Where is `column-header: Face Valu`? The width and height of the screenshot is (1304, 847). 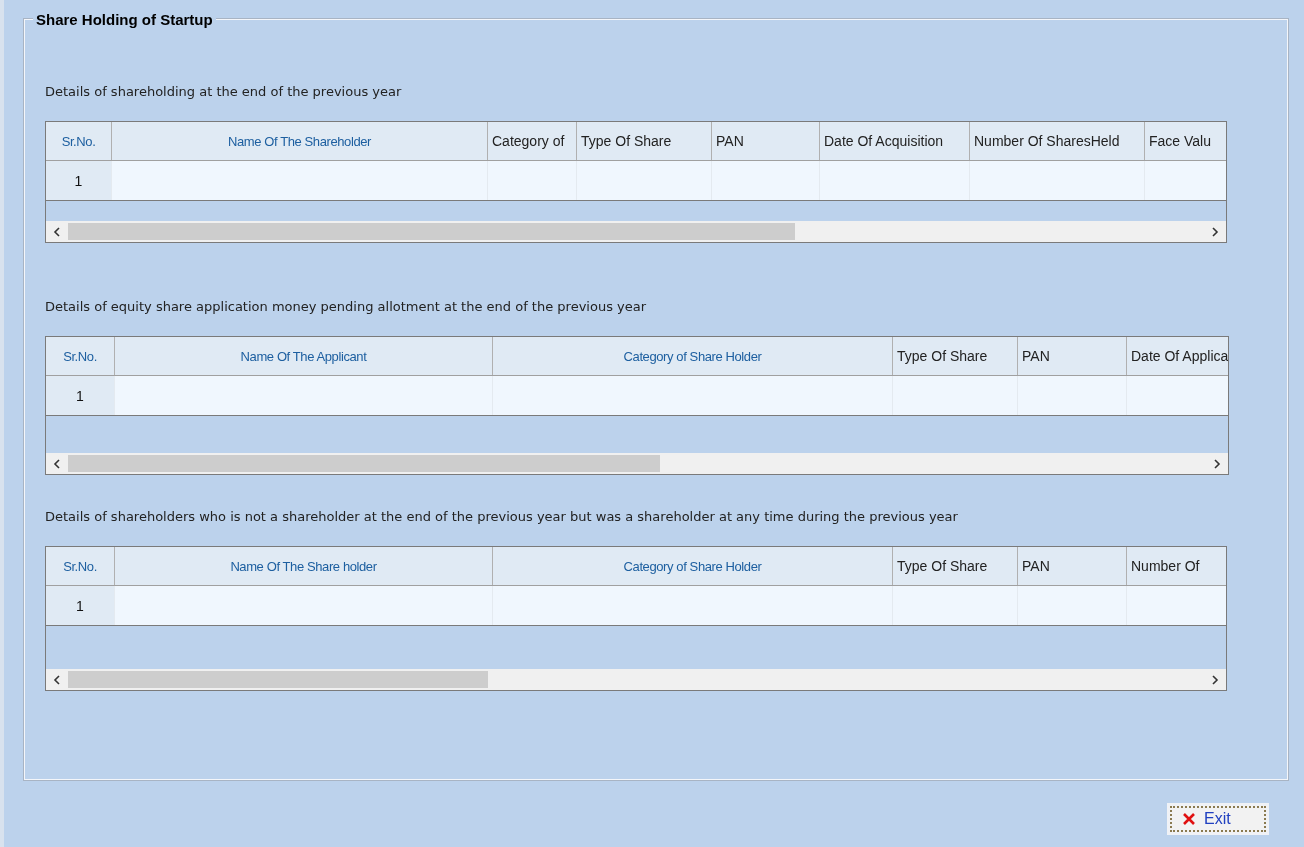 column-header: Face Valu is located at coordinates (1185, 141).